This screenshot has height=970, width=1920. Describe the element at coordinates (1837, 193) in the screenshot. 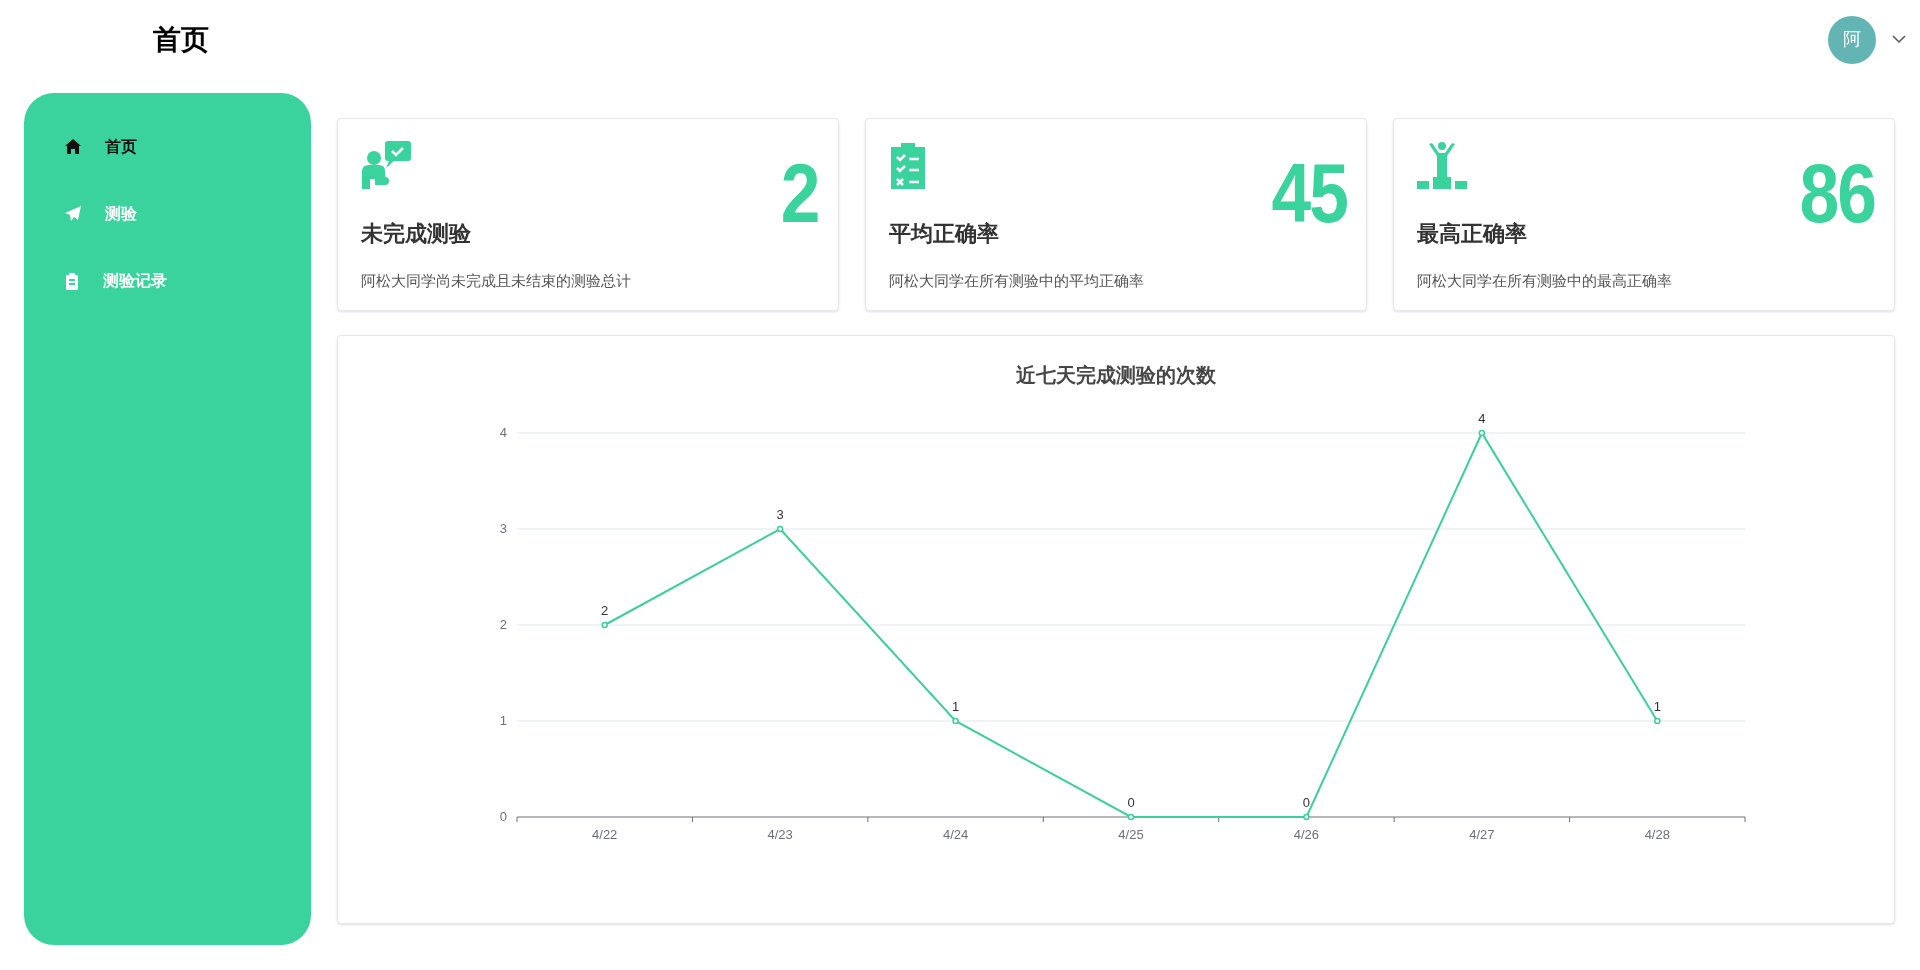

I see `stat-value: 86` at that location.